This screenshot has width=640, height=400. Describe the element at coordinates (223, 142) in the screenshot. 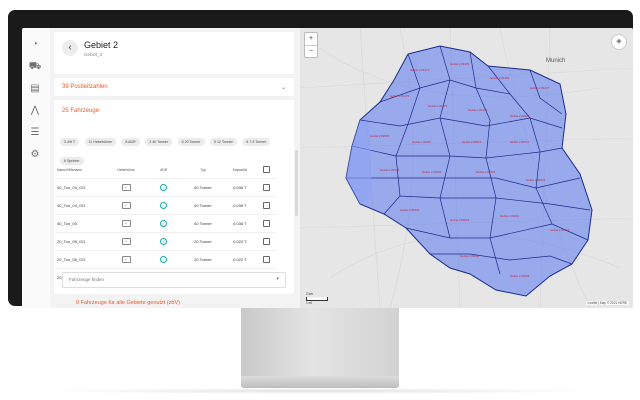

I see `chip: 5 12 Tonner` at that location.